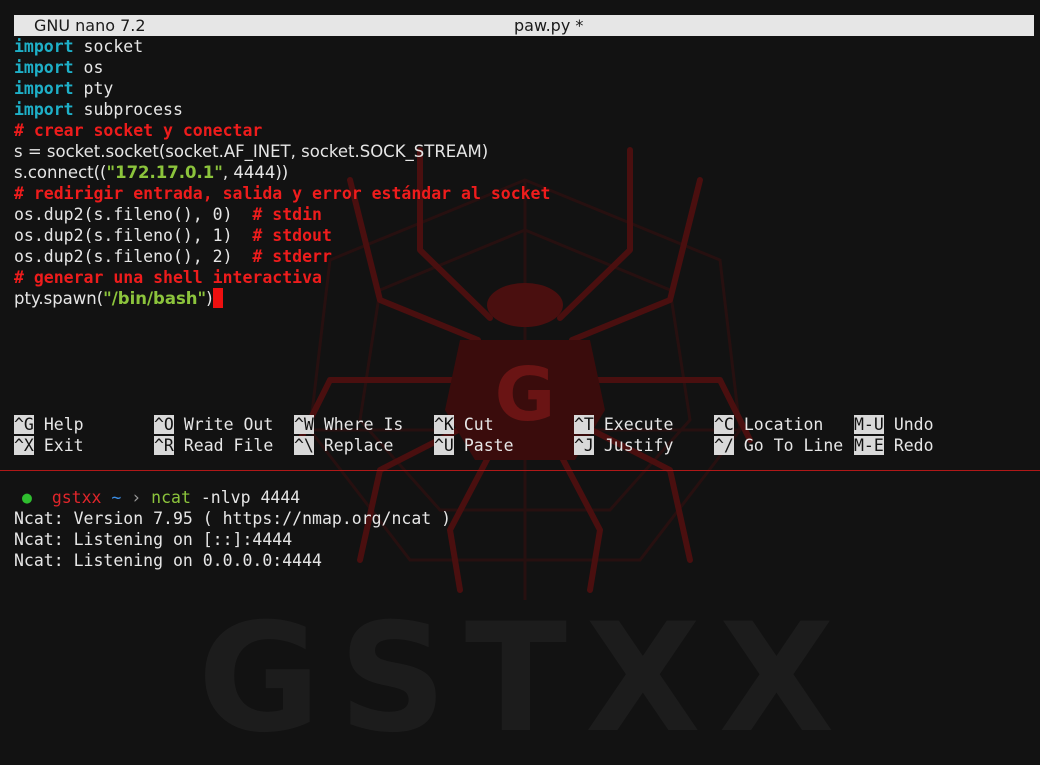  I want to click on terminal-prompt: ● gstxx ~ › ncat -nlvp 4444, so click(161, 497).